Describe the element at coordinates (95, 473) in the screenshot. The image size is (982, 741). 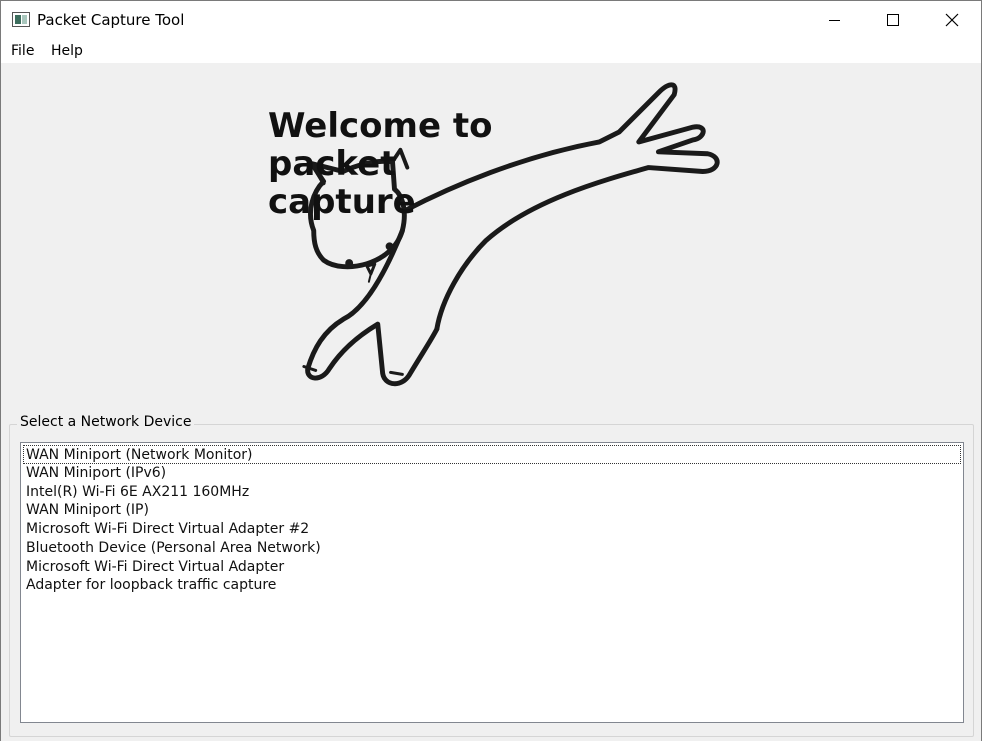
I see `list-item: WAN Miniport (IPv6)` at that location.